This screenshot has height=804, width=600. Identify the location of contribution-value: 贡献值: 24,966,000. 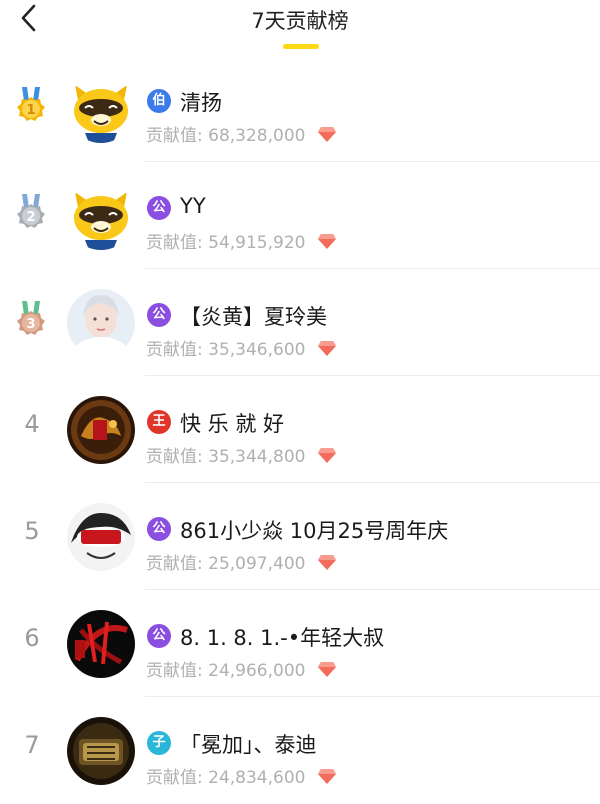
(241, 668).